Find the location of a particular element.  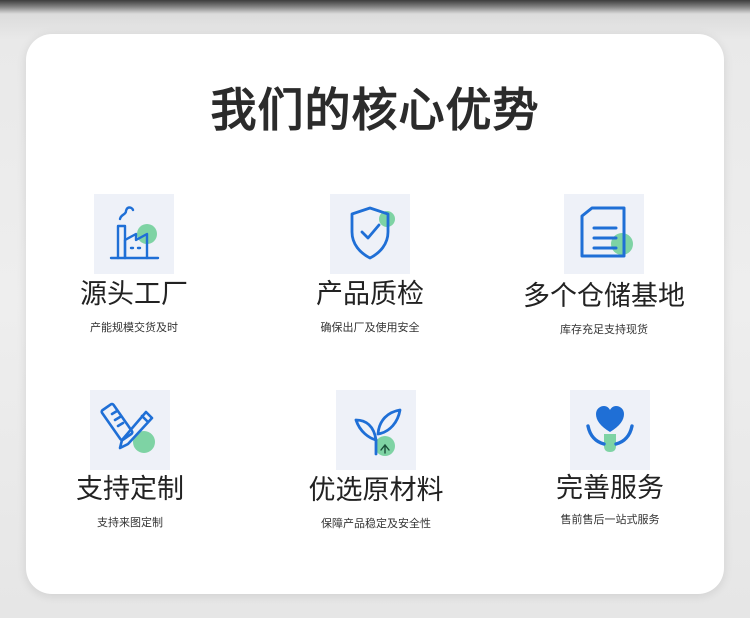

feature-source-factory: 源头工厂 产能规模交货及时 is located at coordinates (134, 269).